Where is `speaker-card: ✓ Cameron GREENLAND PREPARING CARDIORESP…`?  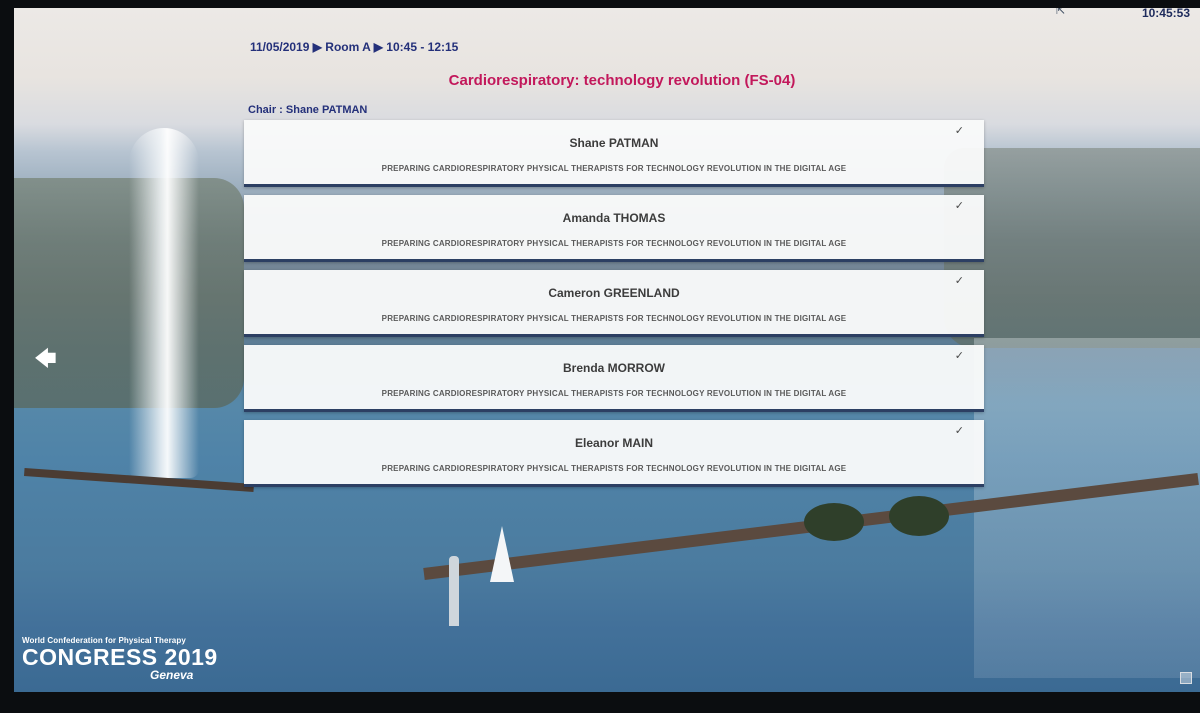
speaker-card: ✓ Cameron GREENLAND PREPARING CARDIORESP… is located at coordinates (614, 303).